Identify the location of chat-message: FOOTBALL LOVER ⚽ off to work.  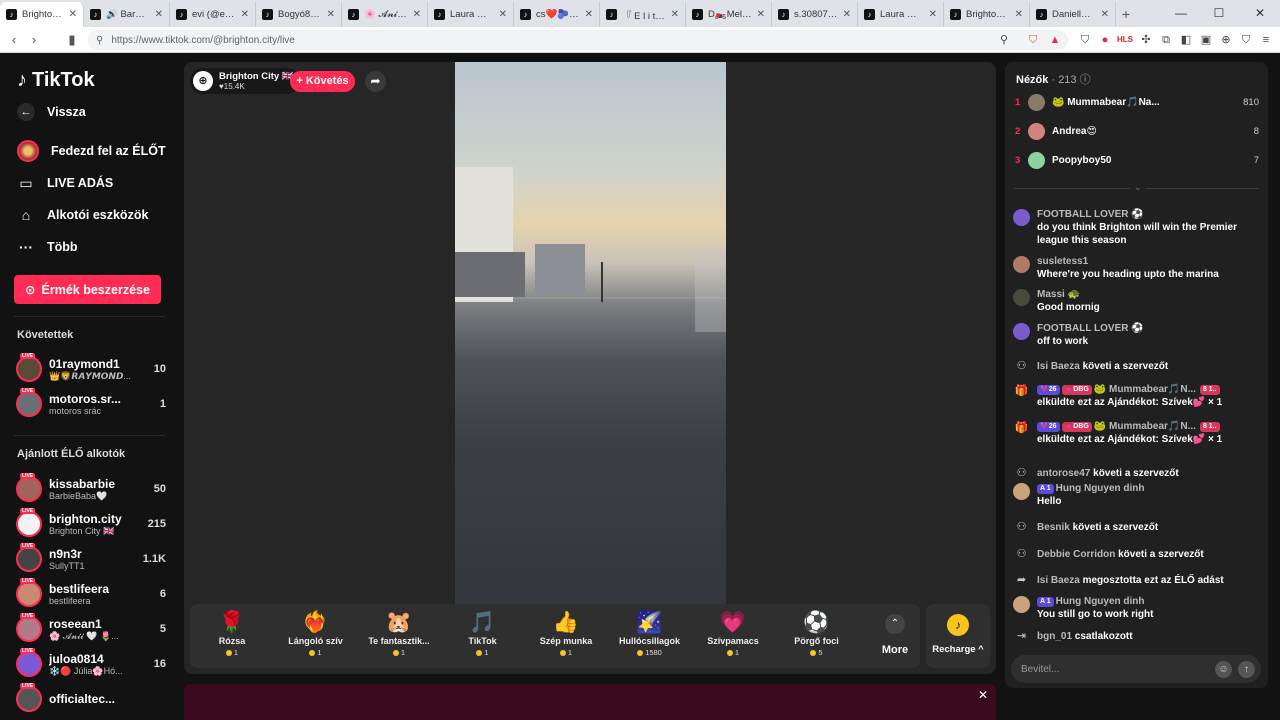
(1137, 335).